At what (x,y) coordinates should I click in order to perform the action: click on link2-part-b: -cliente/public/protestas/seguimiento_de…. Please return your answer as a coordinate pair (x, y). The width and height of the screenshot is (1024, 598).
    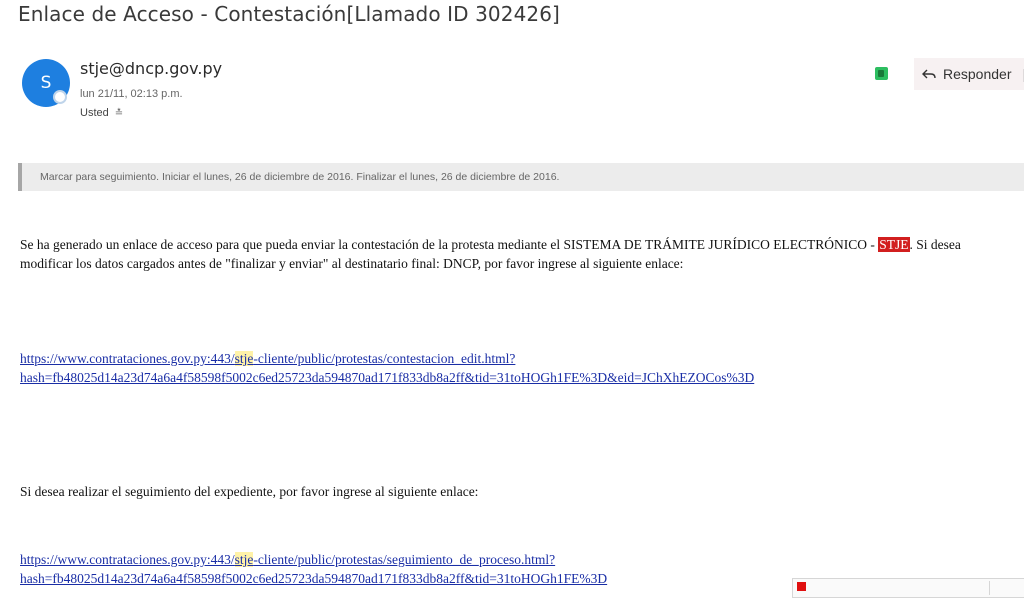
    Looking at the image, I should click on (404, 559).